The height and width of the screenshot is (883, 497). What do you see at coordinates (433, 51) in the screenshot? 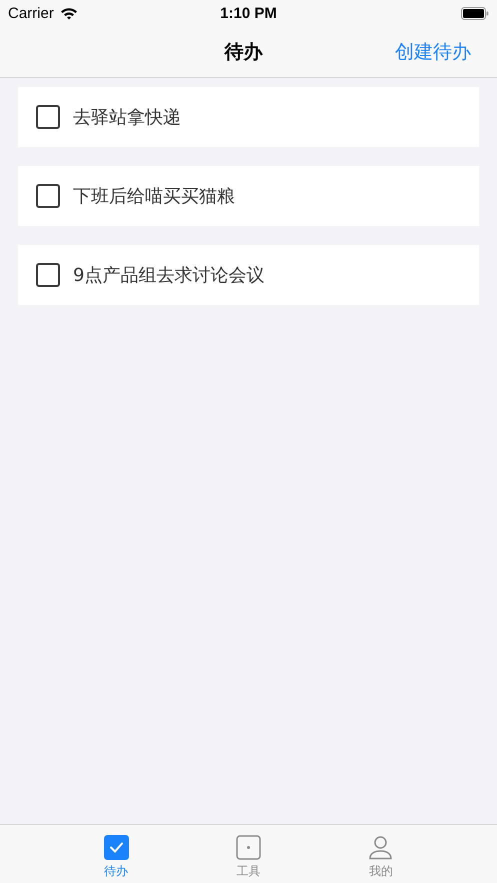
I see `create-todo-button: 创建待办` at bounding box center [433, 51].